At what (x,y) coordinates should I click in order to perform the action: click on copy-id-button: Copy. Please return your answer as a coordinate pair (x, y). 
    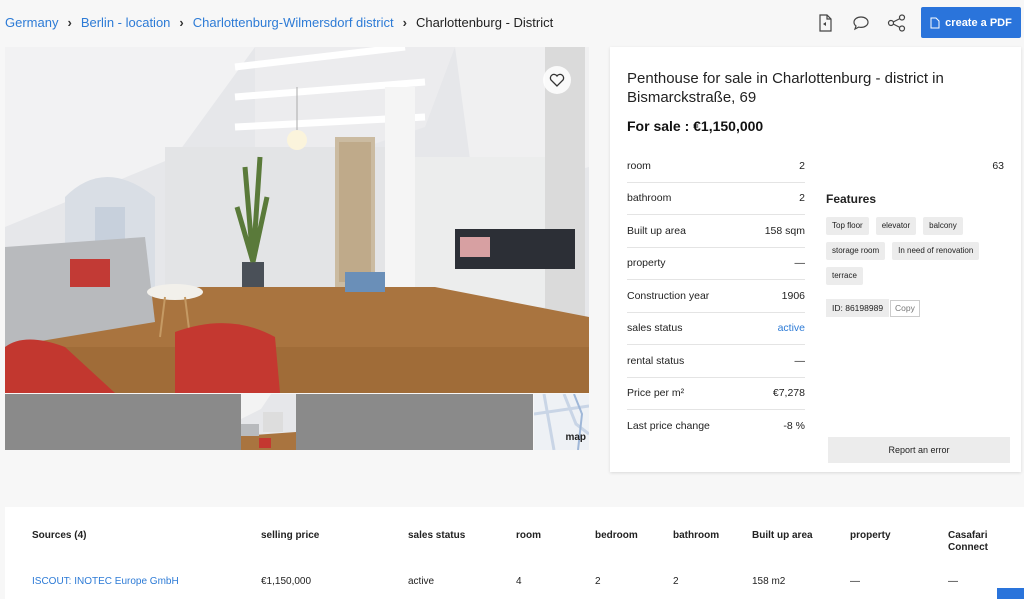
    Looking at the image, I should click on (905, 308).